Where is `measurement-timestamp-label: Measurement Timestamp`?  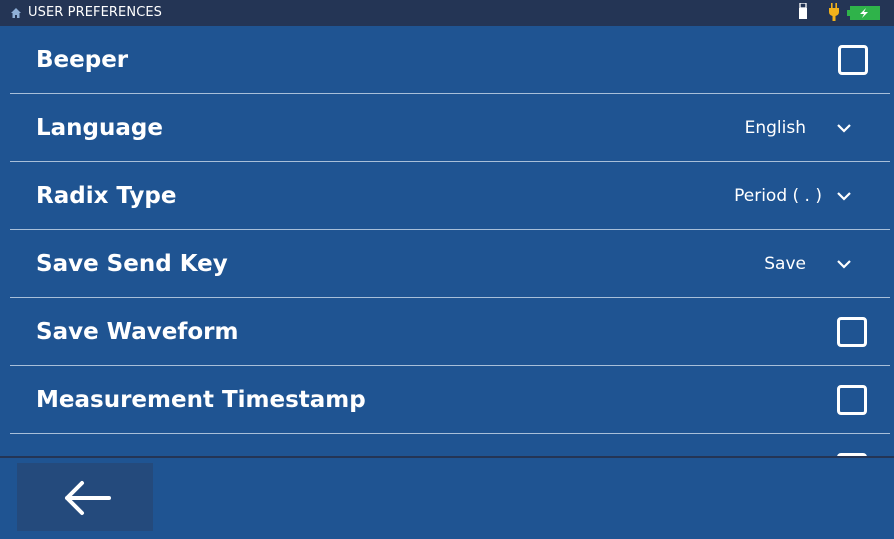
measurement-timestamp-label: Measurement Timestamp is located at coordinates (201, 400).